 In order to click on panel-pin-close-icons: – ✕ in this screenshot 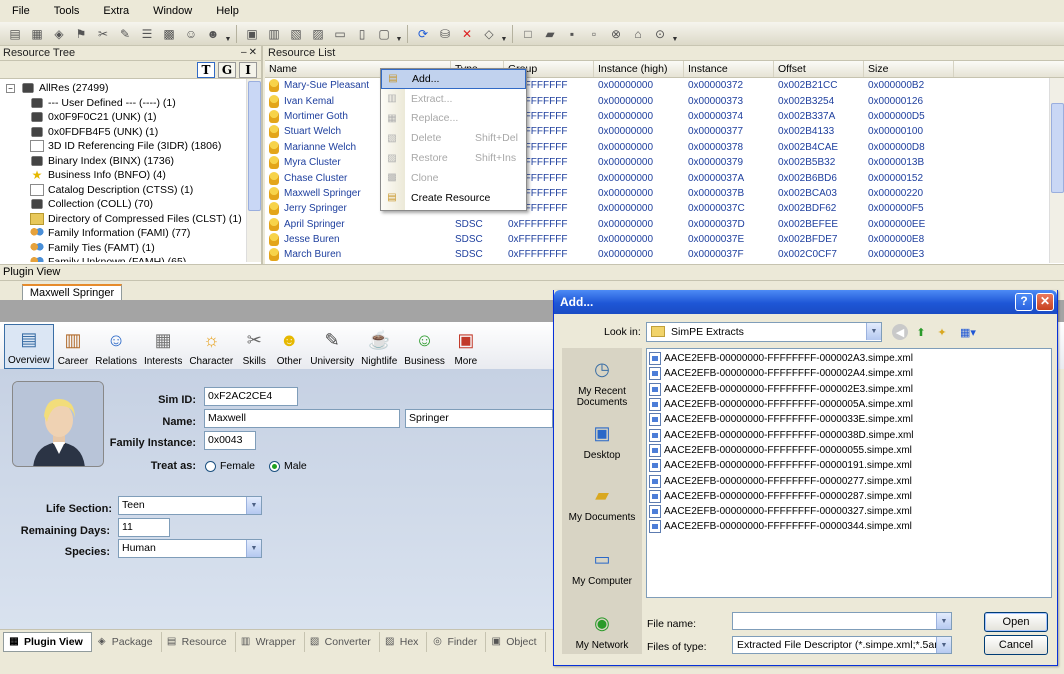, I will do `click(249, 53)`.